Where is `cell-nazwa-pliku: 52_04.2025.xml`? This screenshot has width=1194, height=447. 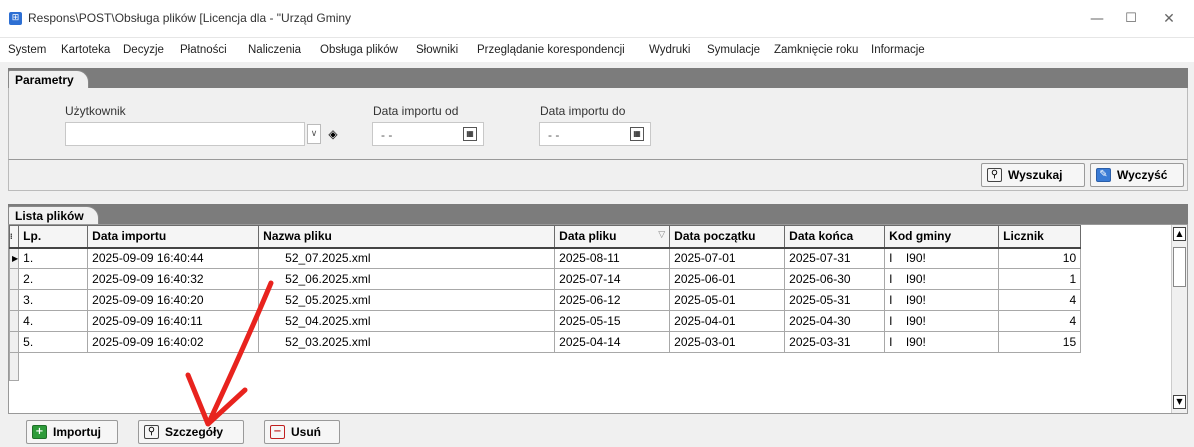 cell-nazwa-pliku: 52_04.2025.xml is located at coordinates (407, 321).